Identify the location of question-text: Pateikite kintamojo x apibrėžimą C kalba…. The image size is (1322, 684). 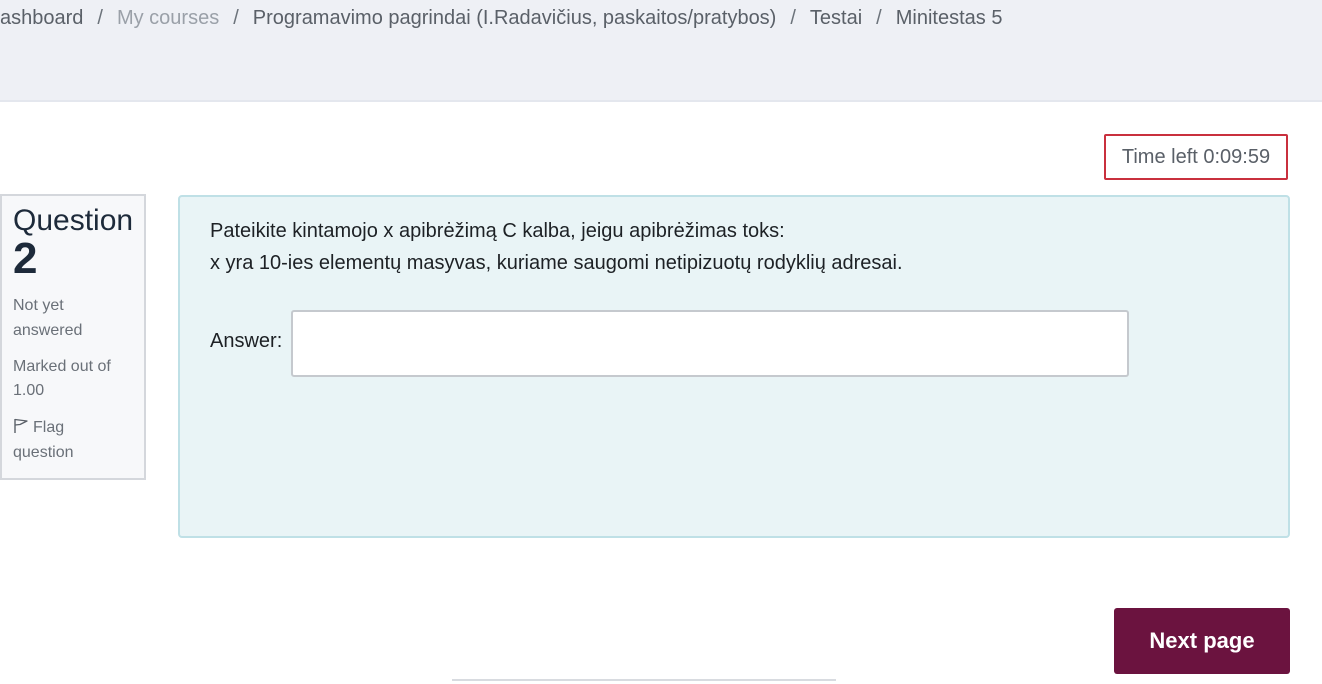
(556, 247).